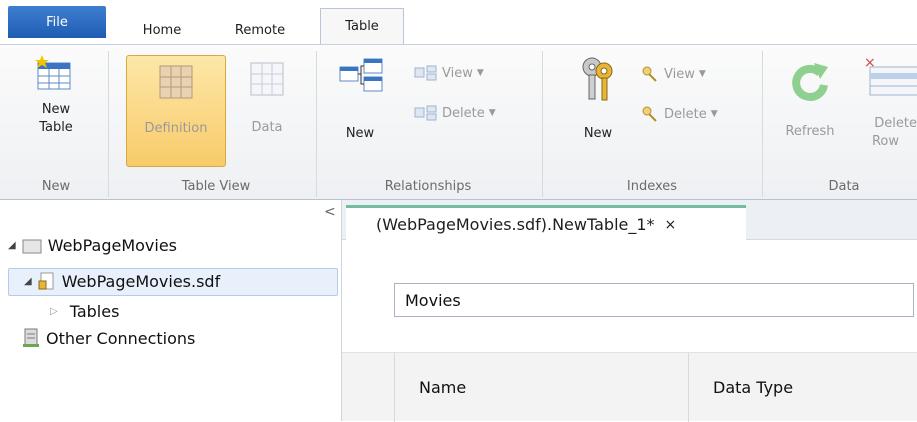 This screenshot has width=917, height=422. I want to click on new-relationship-label: New, so click(360, 133).